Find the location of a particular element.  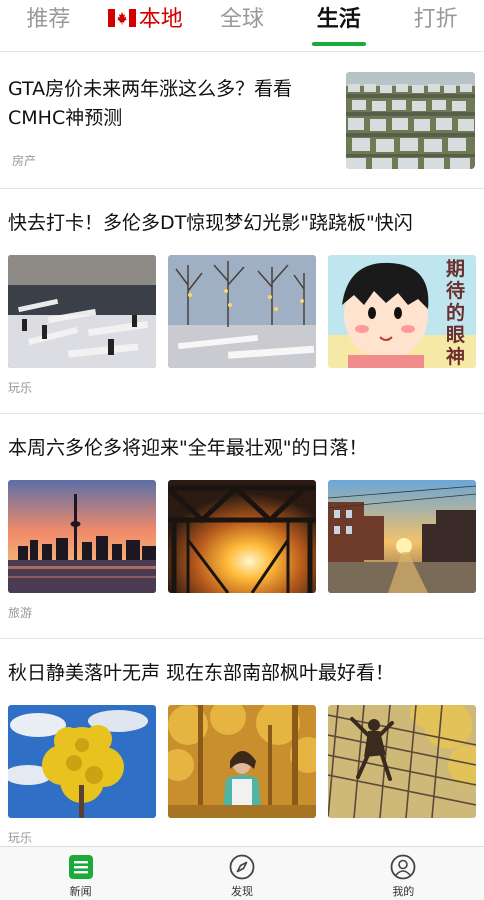

tab-label: 推荐 is located at coordinates (48, 19).